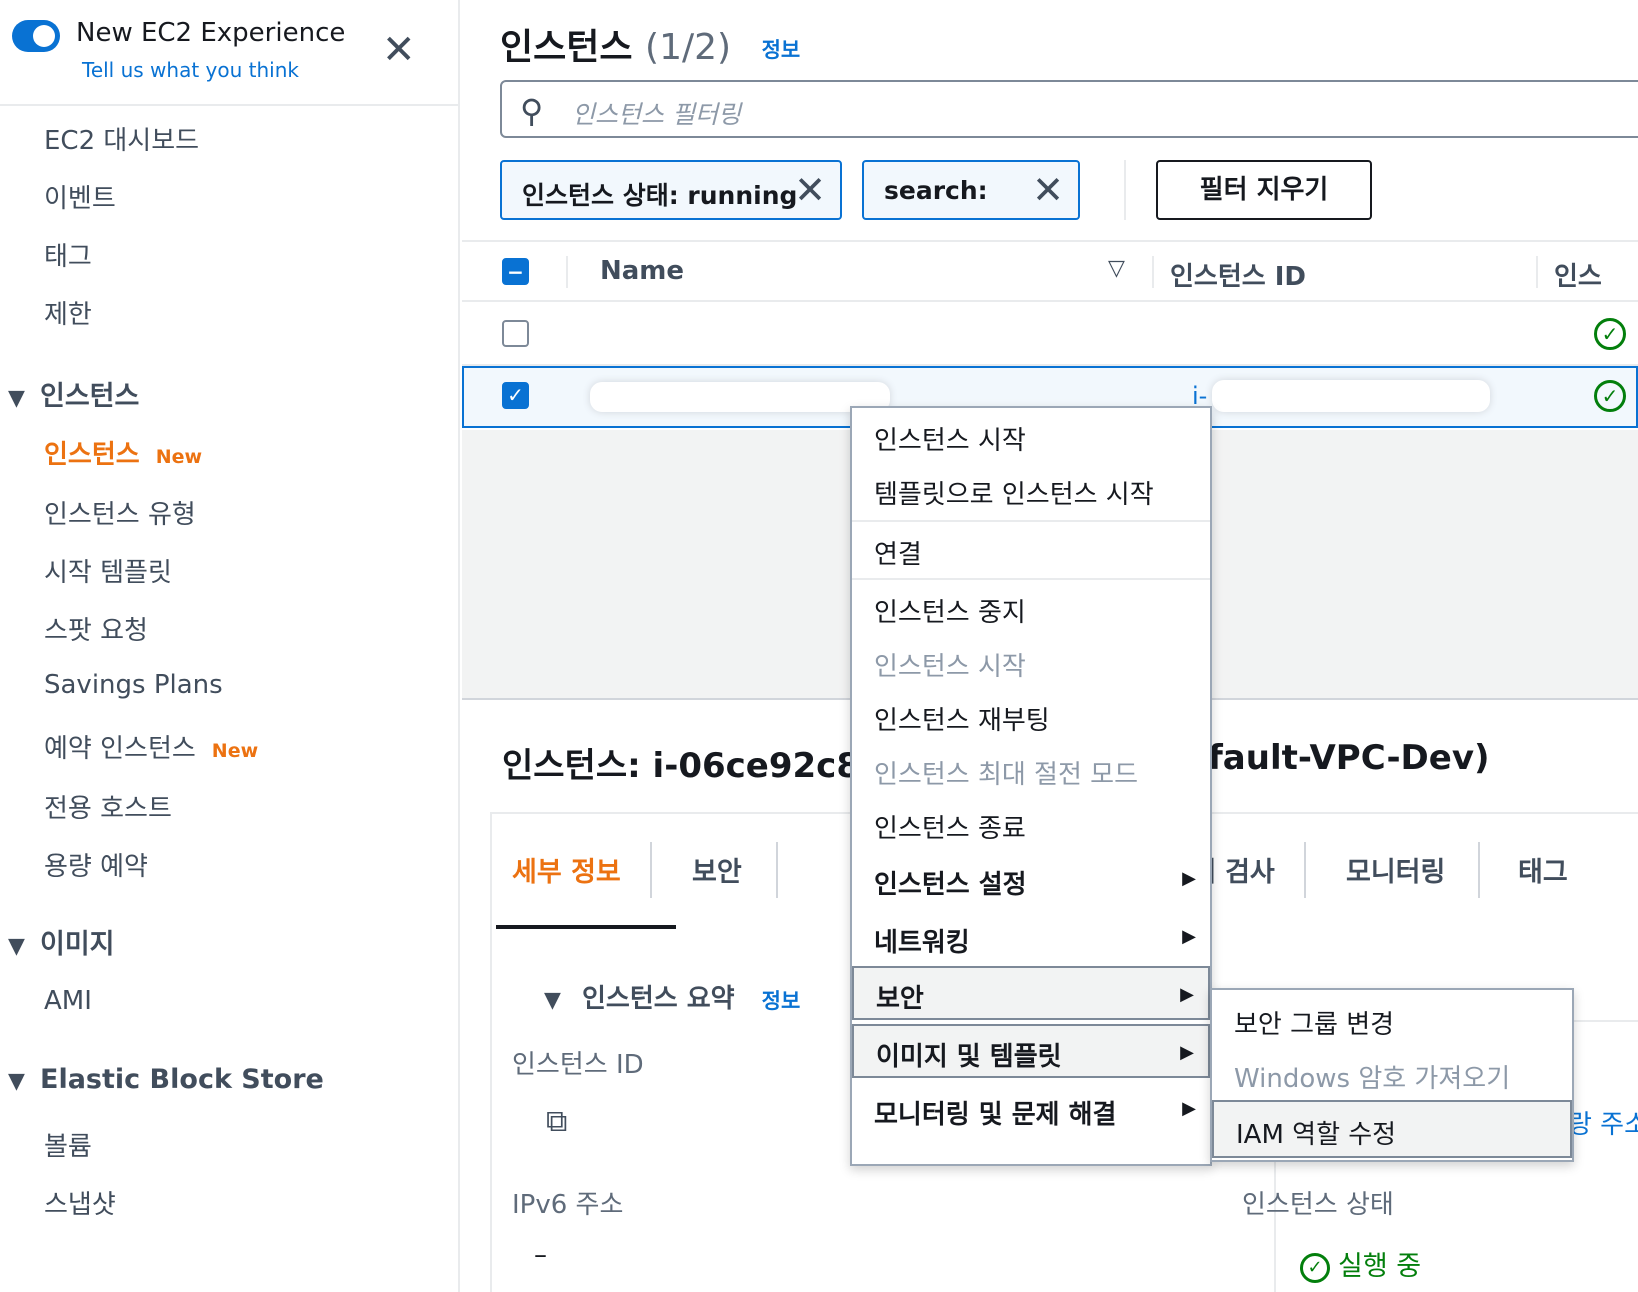  I want to click on security-submenu: 보안 그룹 변경 Windows 암호 가져오기 IAM 역할 수정, so click(1392, 1075).